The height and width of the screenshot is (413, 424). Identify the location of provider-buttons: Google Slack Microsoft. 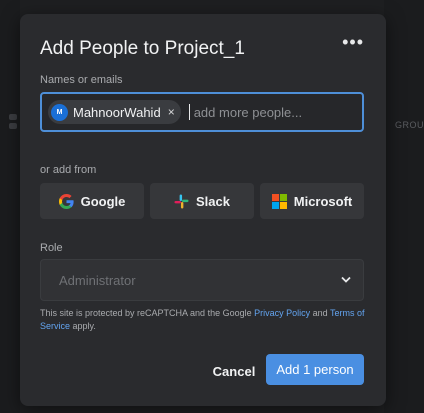
(202, 201).